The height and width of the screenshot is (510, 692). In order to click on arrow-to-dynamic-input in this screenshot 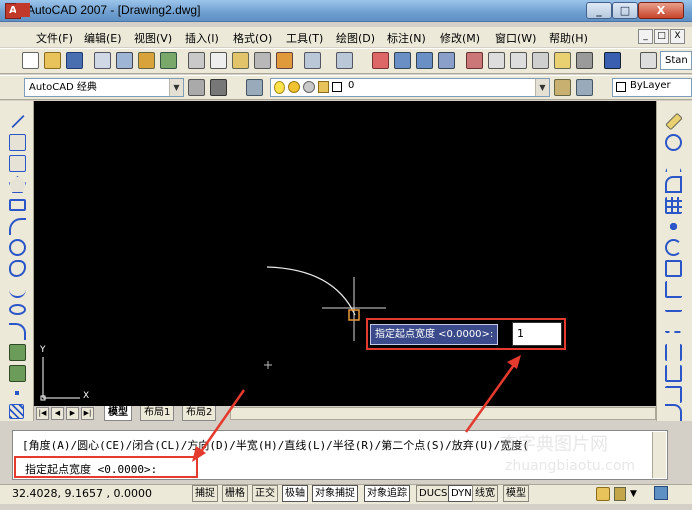, I will do `click(491, 397)`.